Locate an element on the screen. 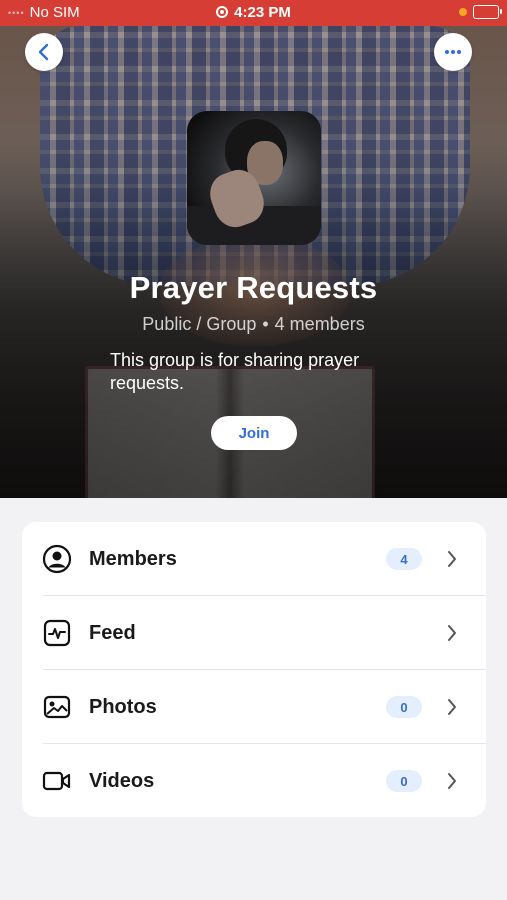 This screenshot has width=507, height=900. join-button: Join is located at coordinates (254, 433).